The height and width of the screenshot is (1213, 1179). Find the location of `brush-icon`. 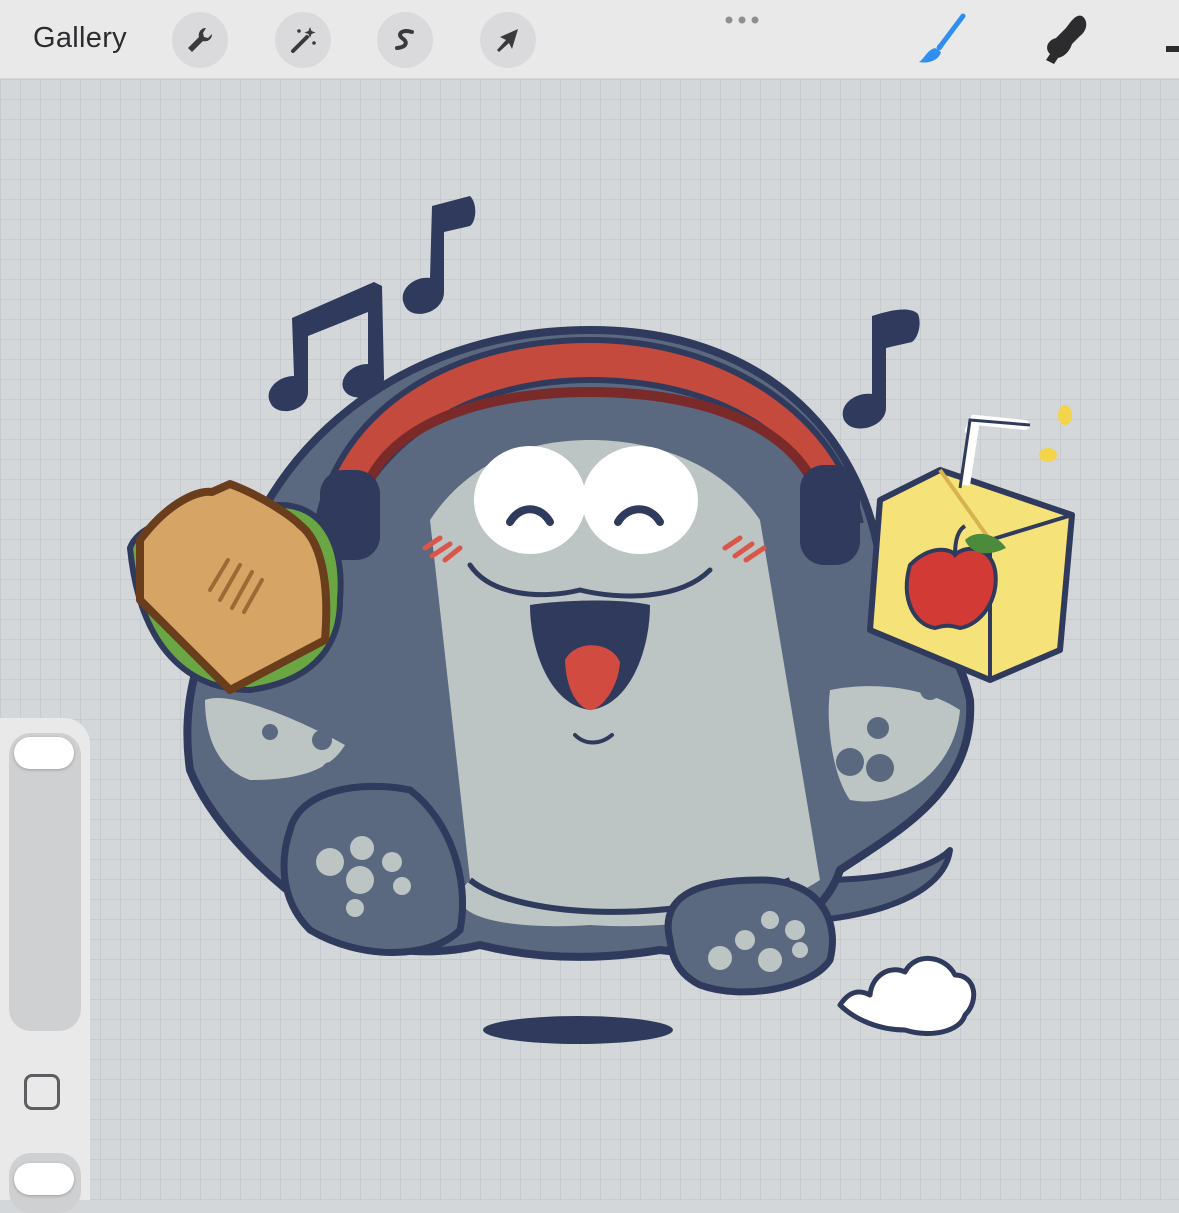

brush-icon is located at coordinates (942, 38).